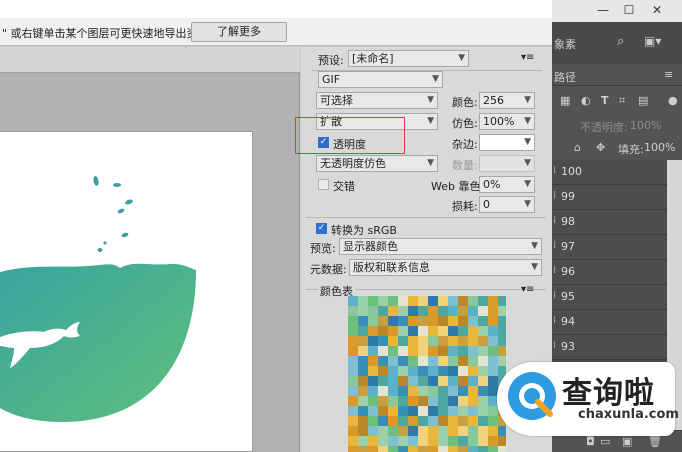  Describe the element at coordinates (645, 125) in the screenshot. I see `opacity-value: 100%` at that location.